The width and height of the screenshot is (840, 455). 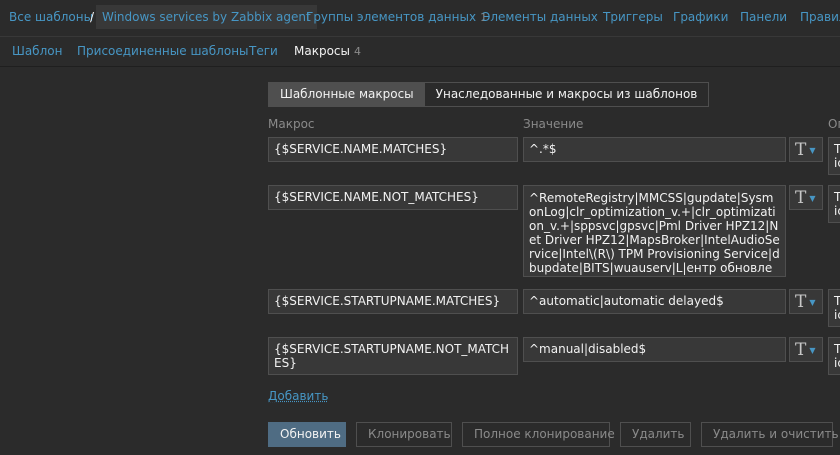 I want to click on nav-item-label: Элементы данных, so click(x=540, y=17).